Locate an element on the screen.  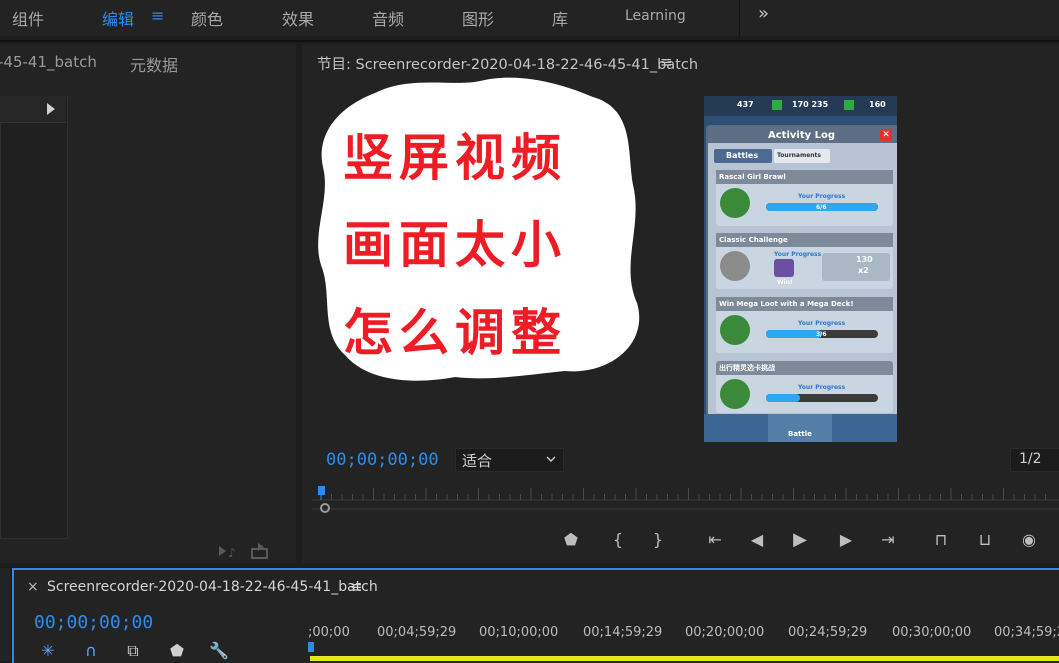
mark-out-icon: } is located at coordinates (658, 540).